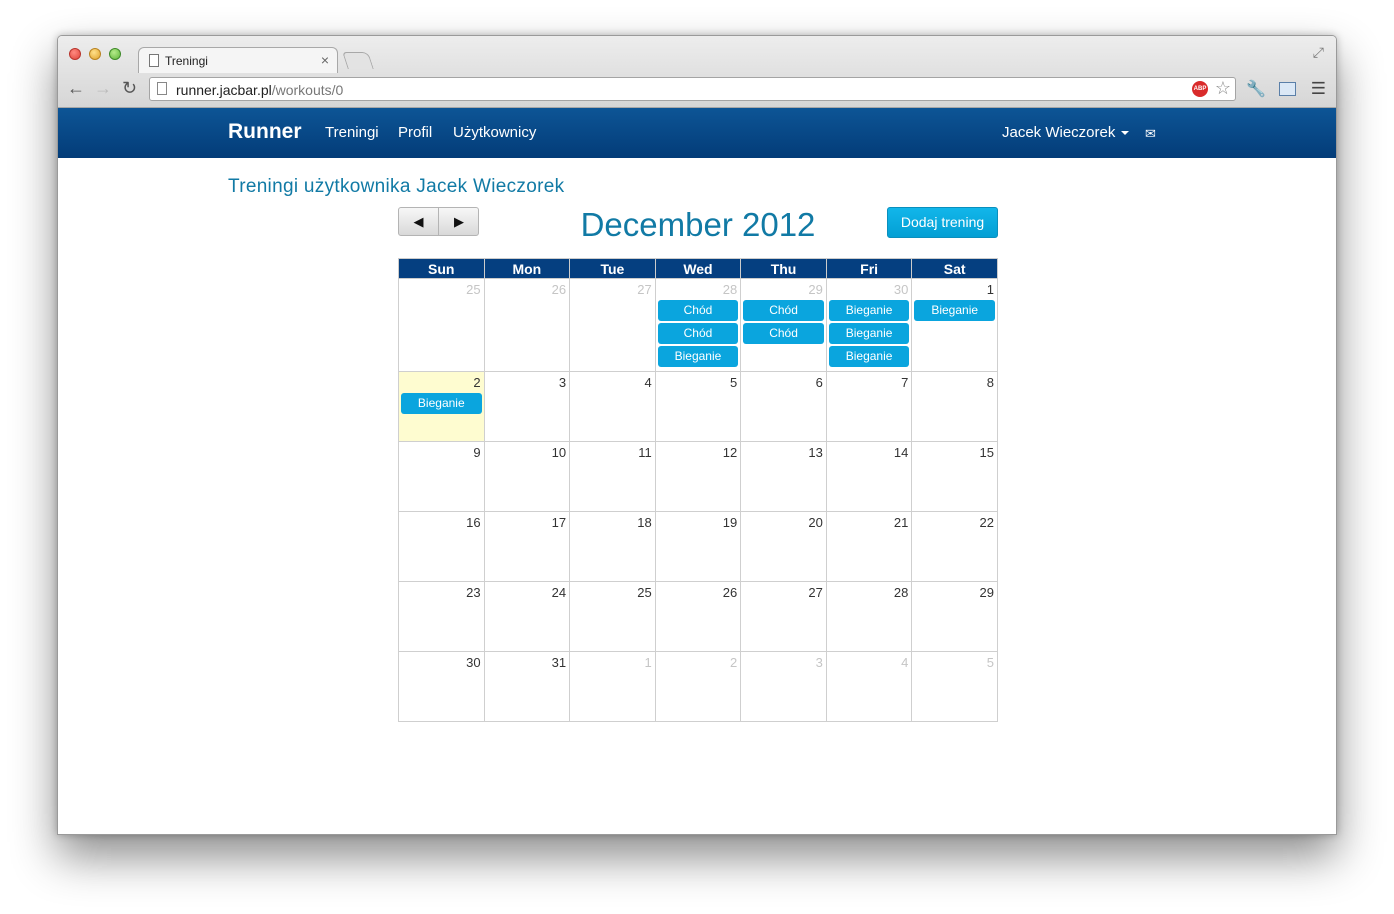 The image size is (1394, 914). I want to click on calendar-day-cell: 30 Bieganie Bieganie Bieganie, so click(869, 325).